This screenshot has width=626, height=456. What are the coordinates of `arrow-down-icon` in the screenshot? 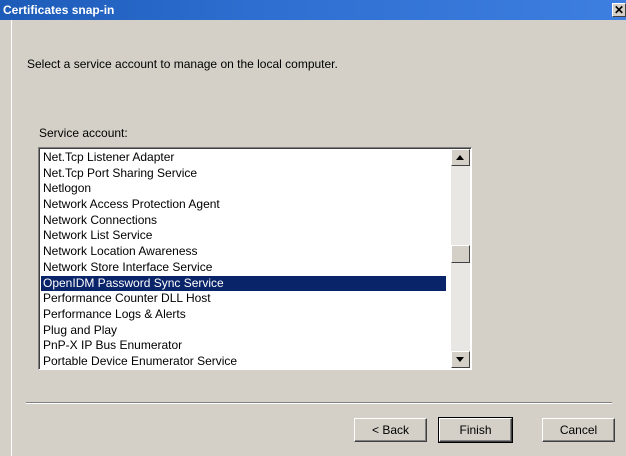 It's located at (460, 359).